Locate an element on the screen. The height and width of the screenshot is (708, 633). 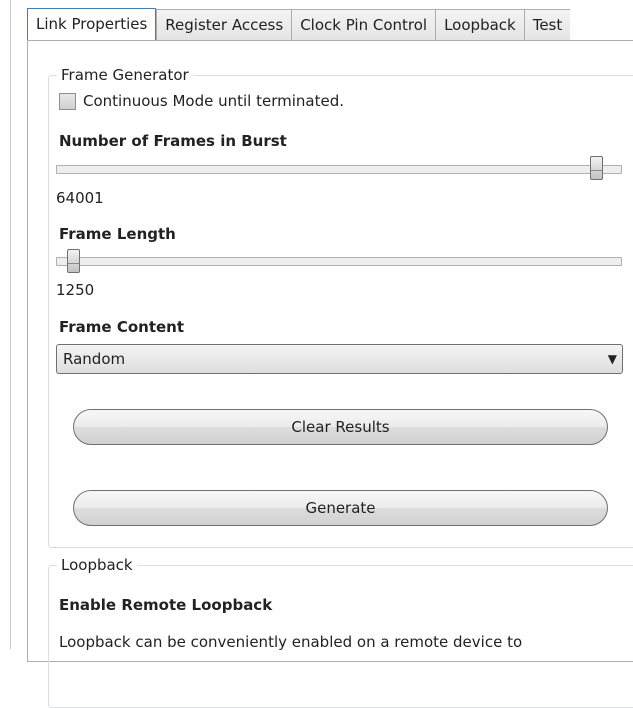
frames-in-burst-value: 64001 is located at coordinates (80, 198).